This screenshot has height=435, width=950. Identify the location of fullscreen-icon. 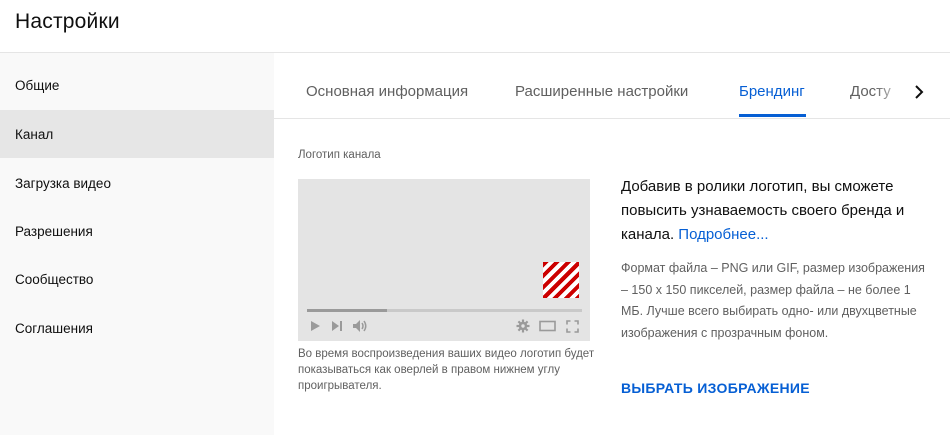
(572, 326).